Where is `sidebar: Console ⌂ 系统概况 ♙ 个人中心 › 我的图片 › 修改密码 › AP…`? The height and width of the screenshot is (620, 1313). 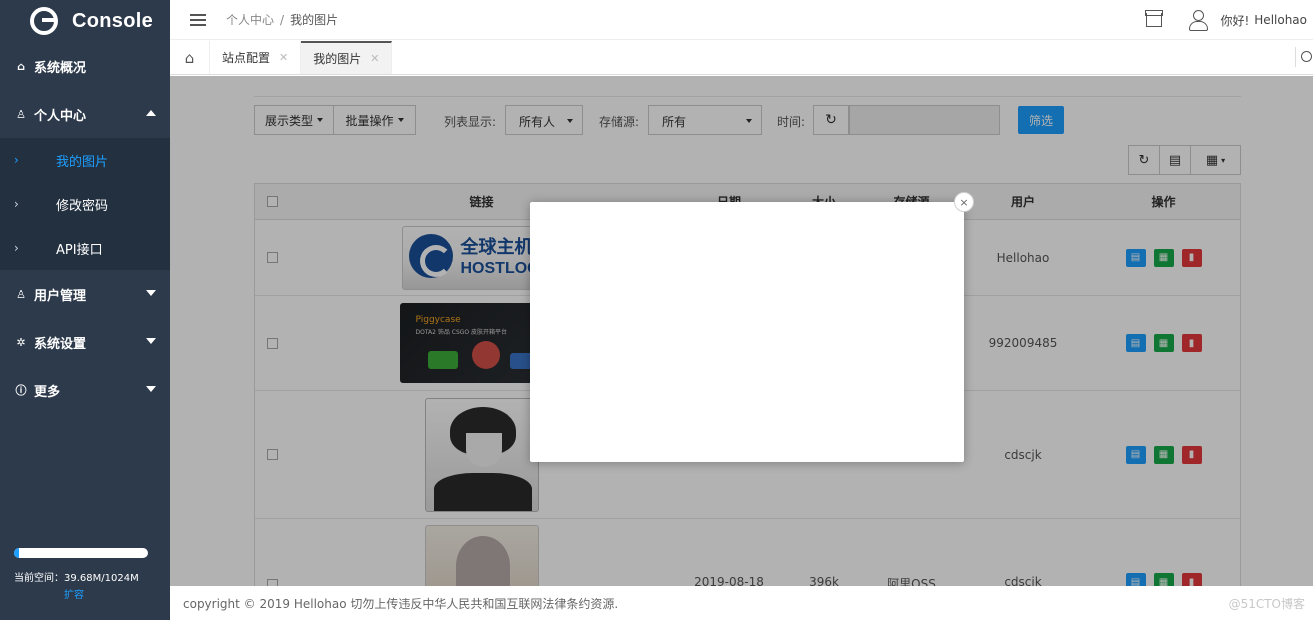
sidebar: Console ⌂ 系统概况 ♙ 个人中心 › 我的图片 › 修改密码 › AP… is located at coordinates (85, 310).